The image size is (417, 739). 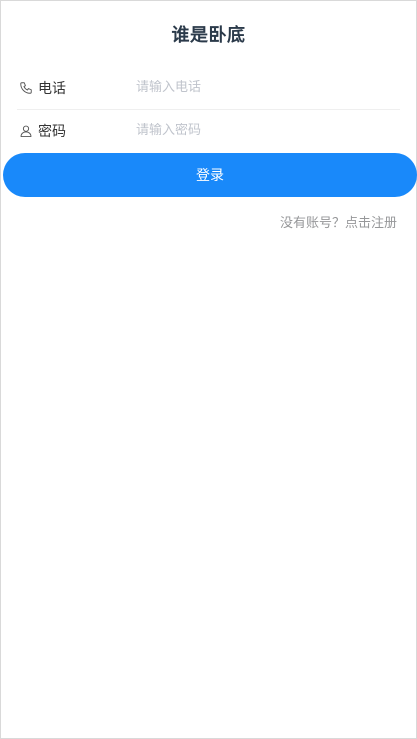 What do you see at coordinates (210, 175) in the screenshot?
I see `login-button: 登录` at bounding box center [210, 175].